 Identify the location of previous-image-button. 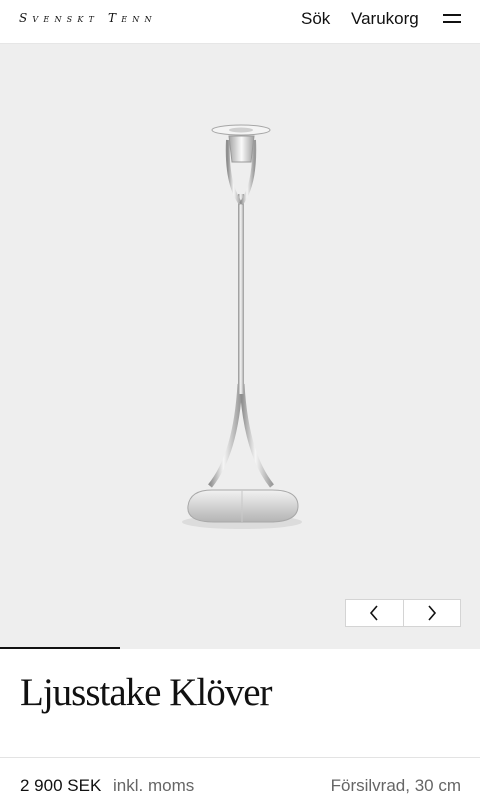
(374, 613).